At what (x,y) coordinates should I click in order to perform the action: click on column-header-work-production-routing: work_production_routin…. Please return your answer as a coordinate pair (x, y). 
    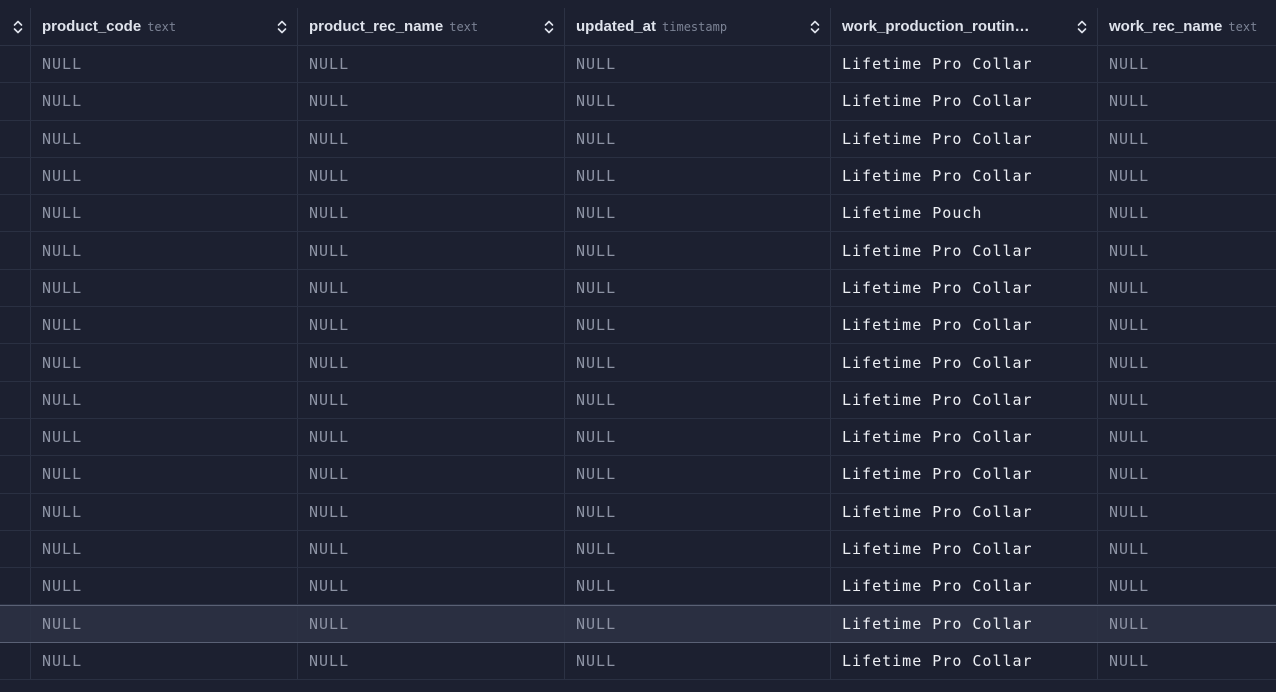
    Looking at the image, I should click on (964, 26).